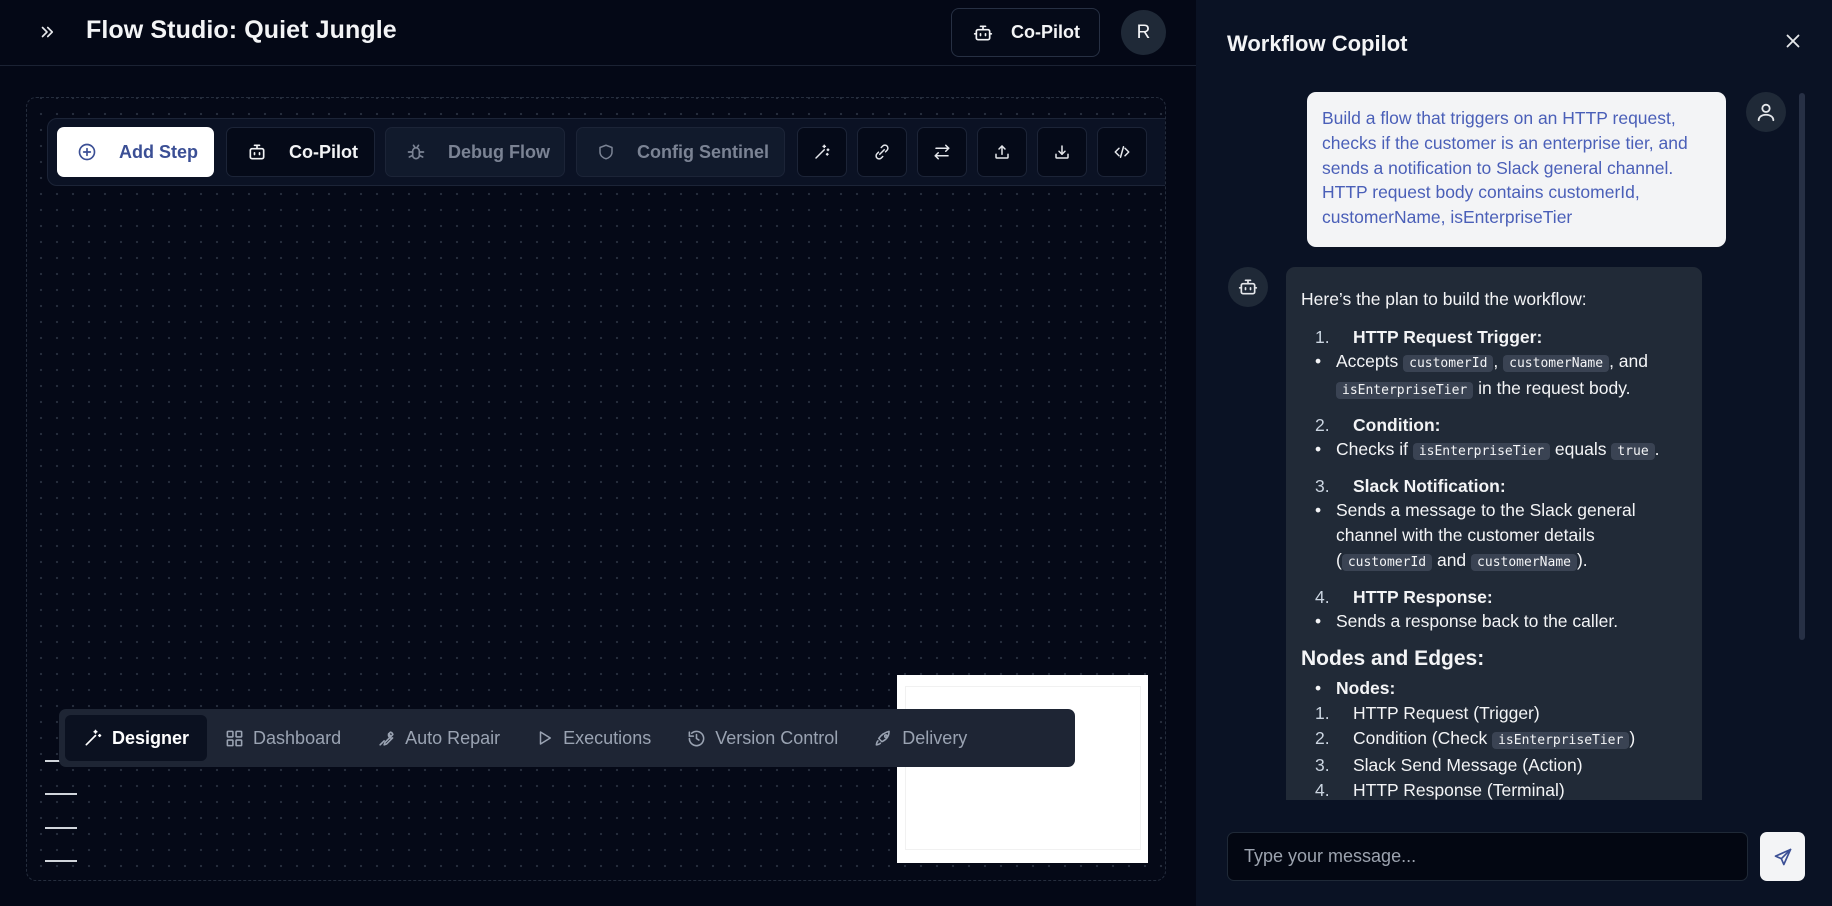 This screenshot has width=1832, height=906. I want to click on nav-auto-repair-label: Auto Repair, so click(453, 737).